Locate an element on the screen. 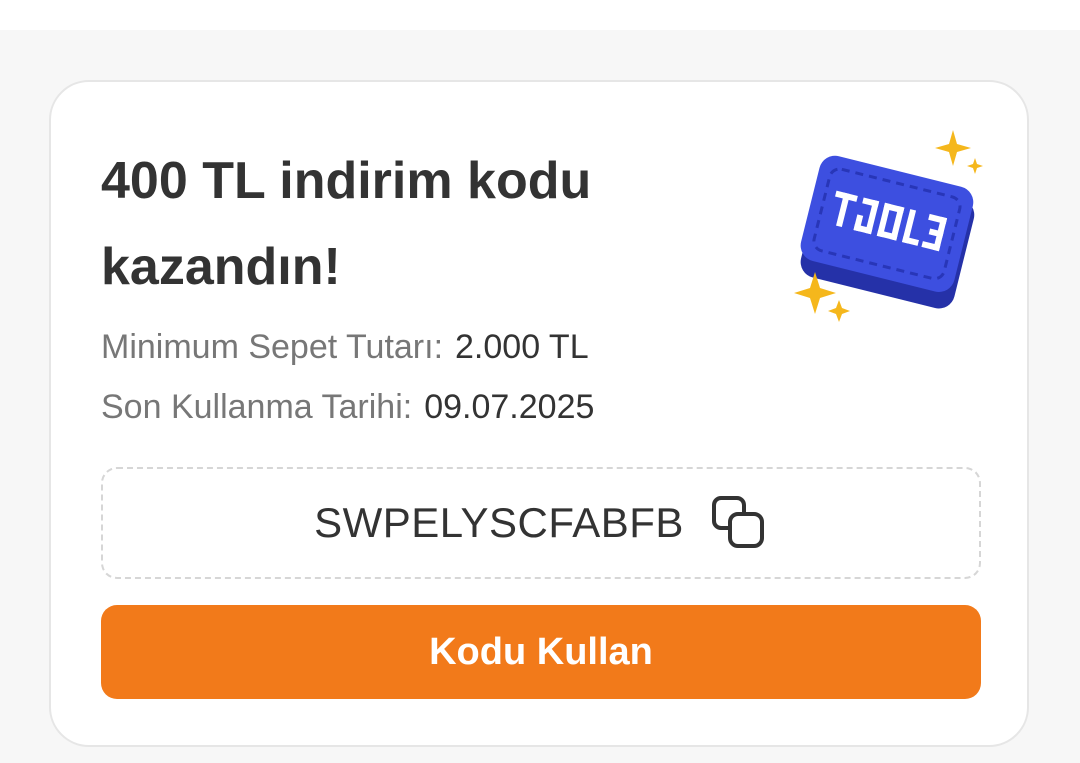  min-basket-row: Minimum Sepet Tutarı: 2.000 TL is located at coordinates (345, 347).